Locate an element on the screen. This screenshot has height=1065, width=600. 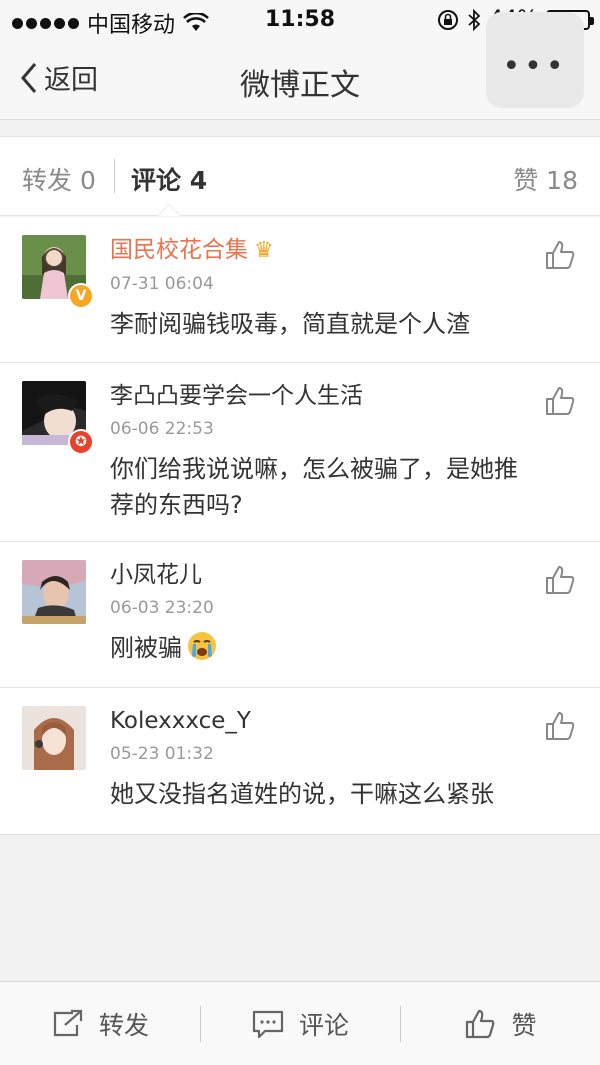
crown-icon: ♛ is located at coordinates (264, 250).